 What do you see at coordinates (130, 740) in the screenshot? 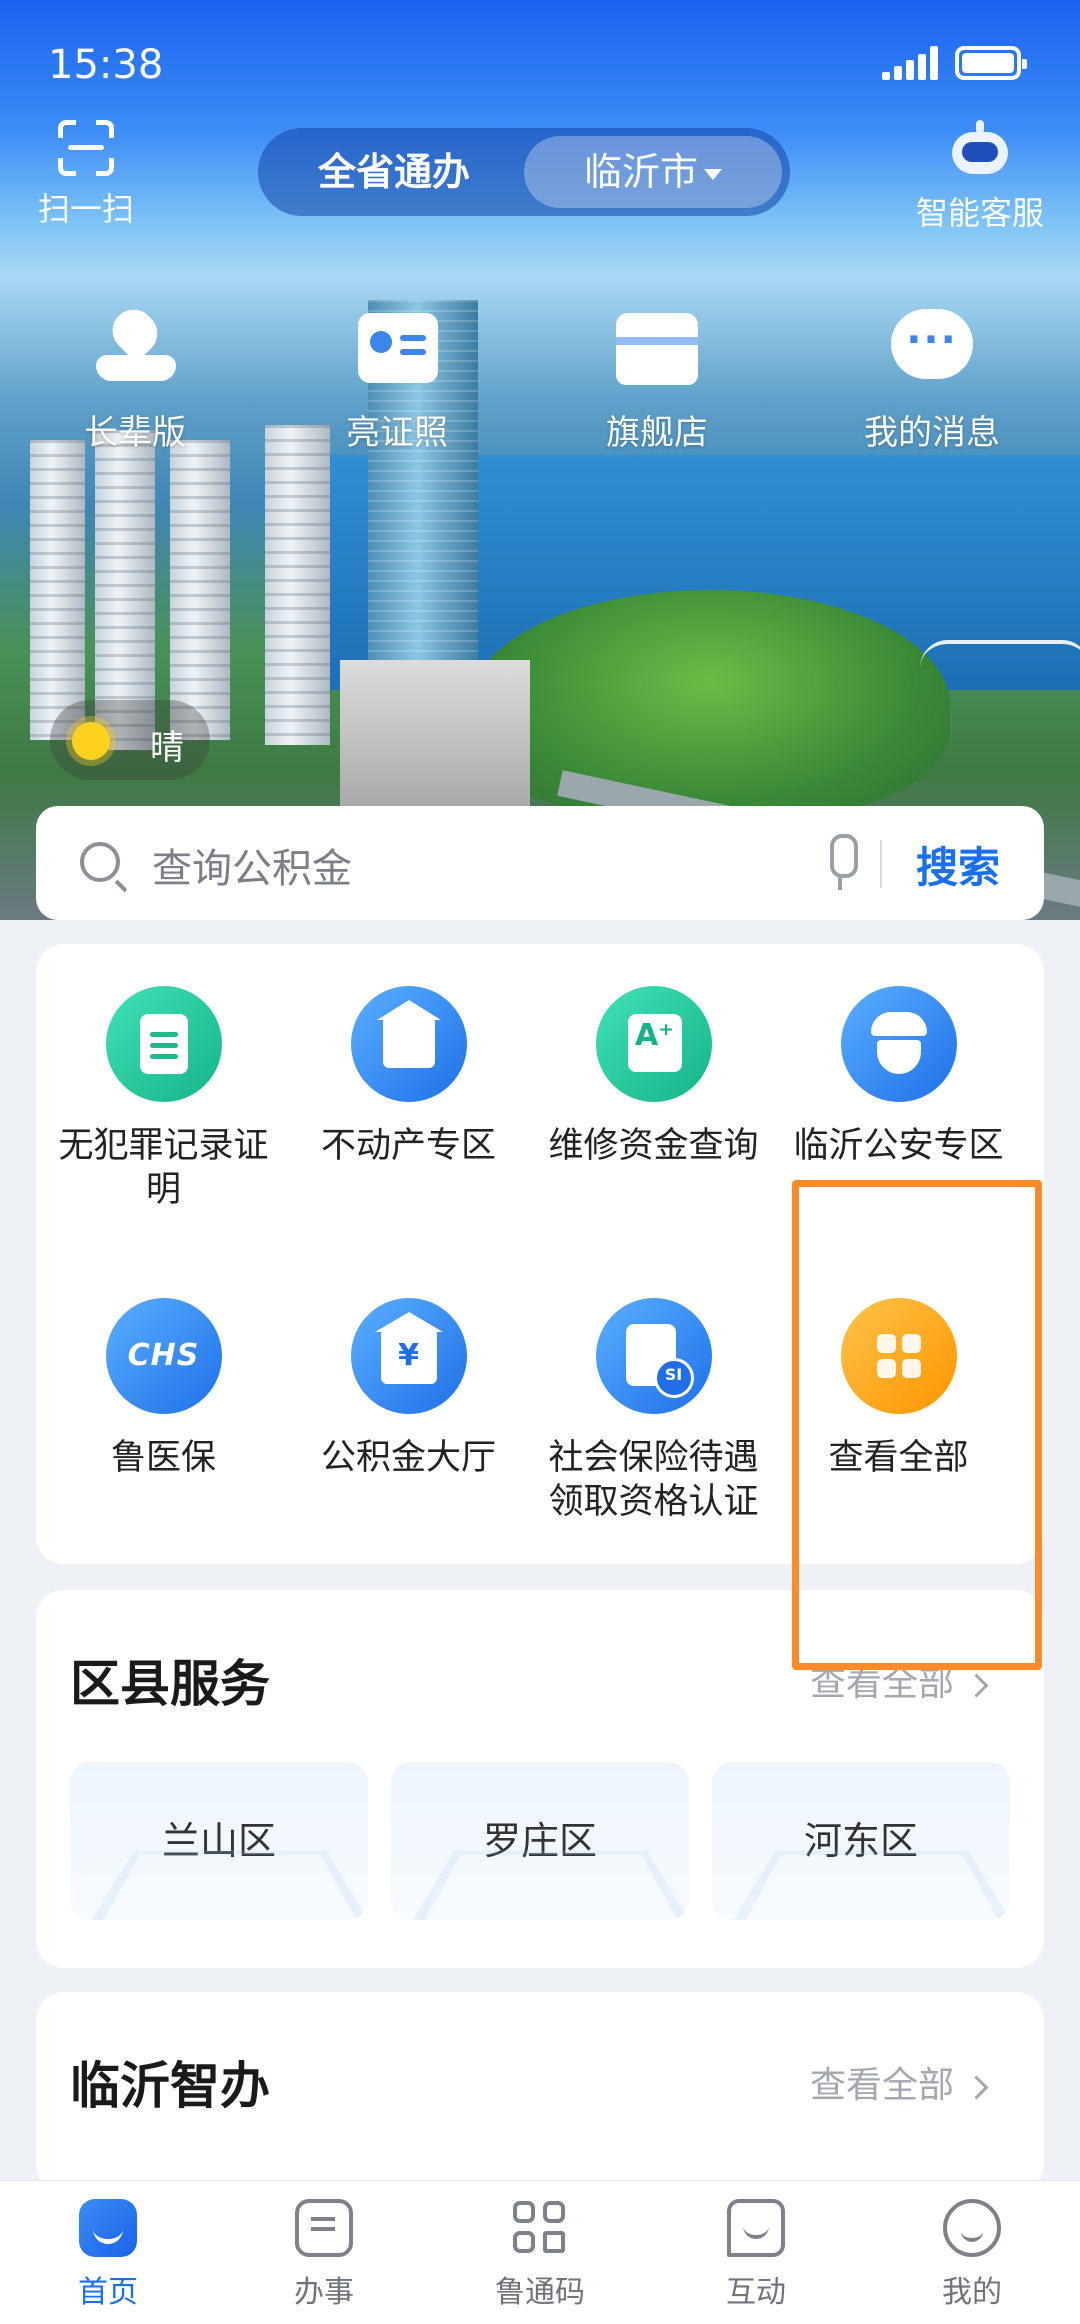
I see `weather-badge: 晴` at bounding box center [130, 740].